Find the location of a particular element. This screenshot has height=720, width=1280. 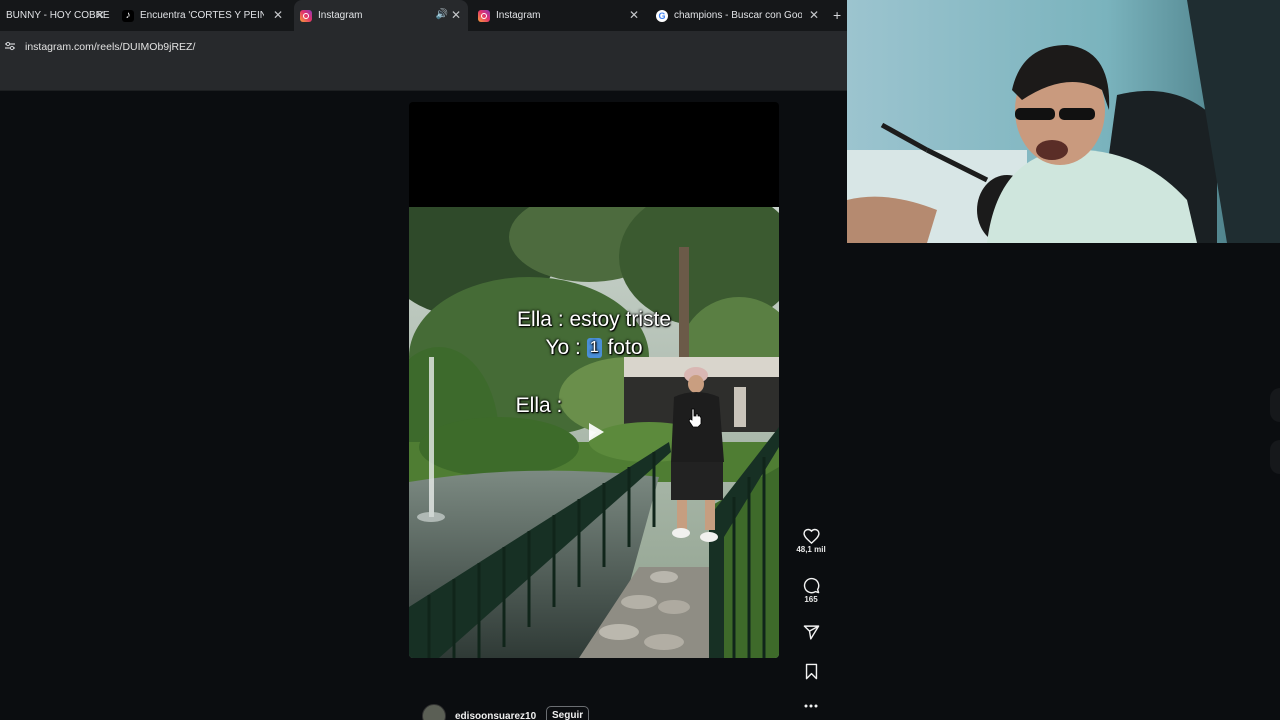

caption-line-2: Yo : 1 foto is located at coordinates (594, 348).